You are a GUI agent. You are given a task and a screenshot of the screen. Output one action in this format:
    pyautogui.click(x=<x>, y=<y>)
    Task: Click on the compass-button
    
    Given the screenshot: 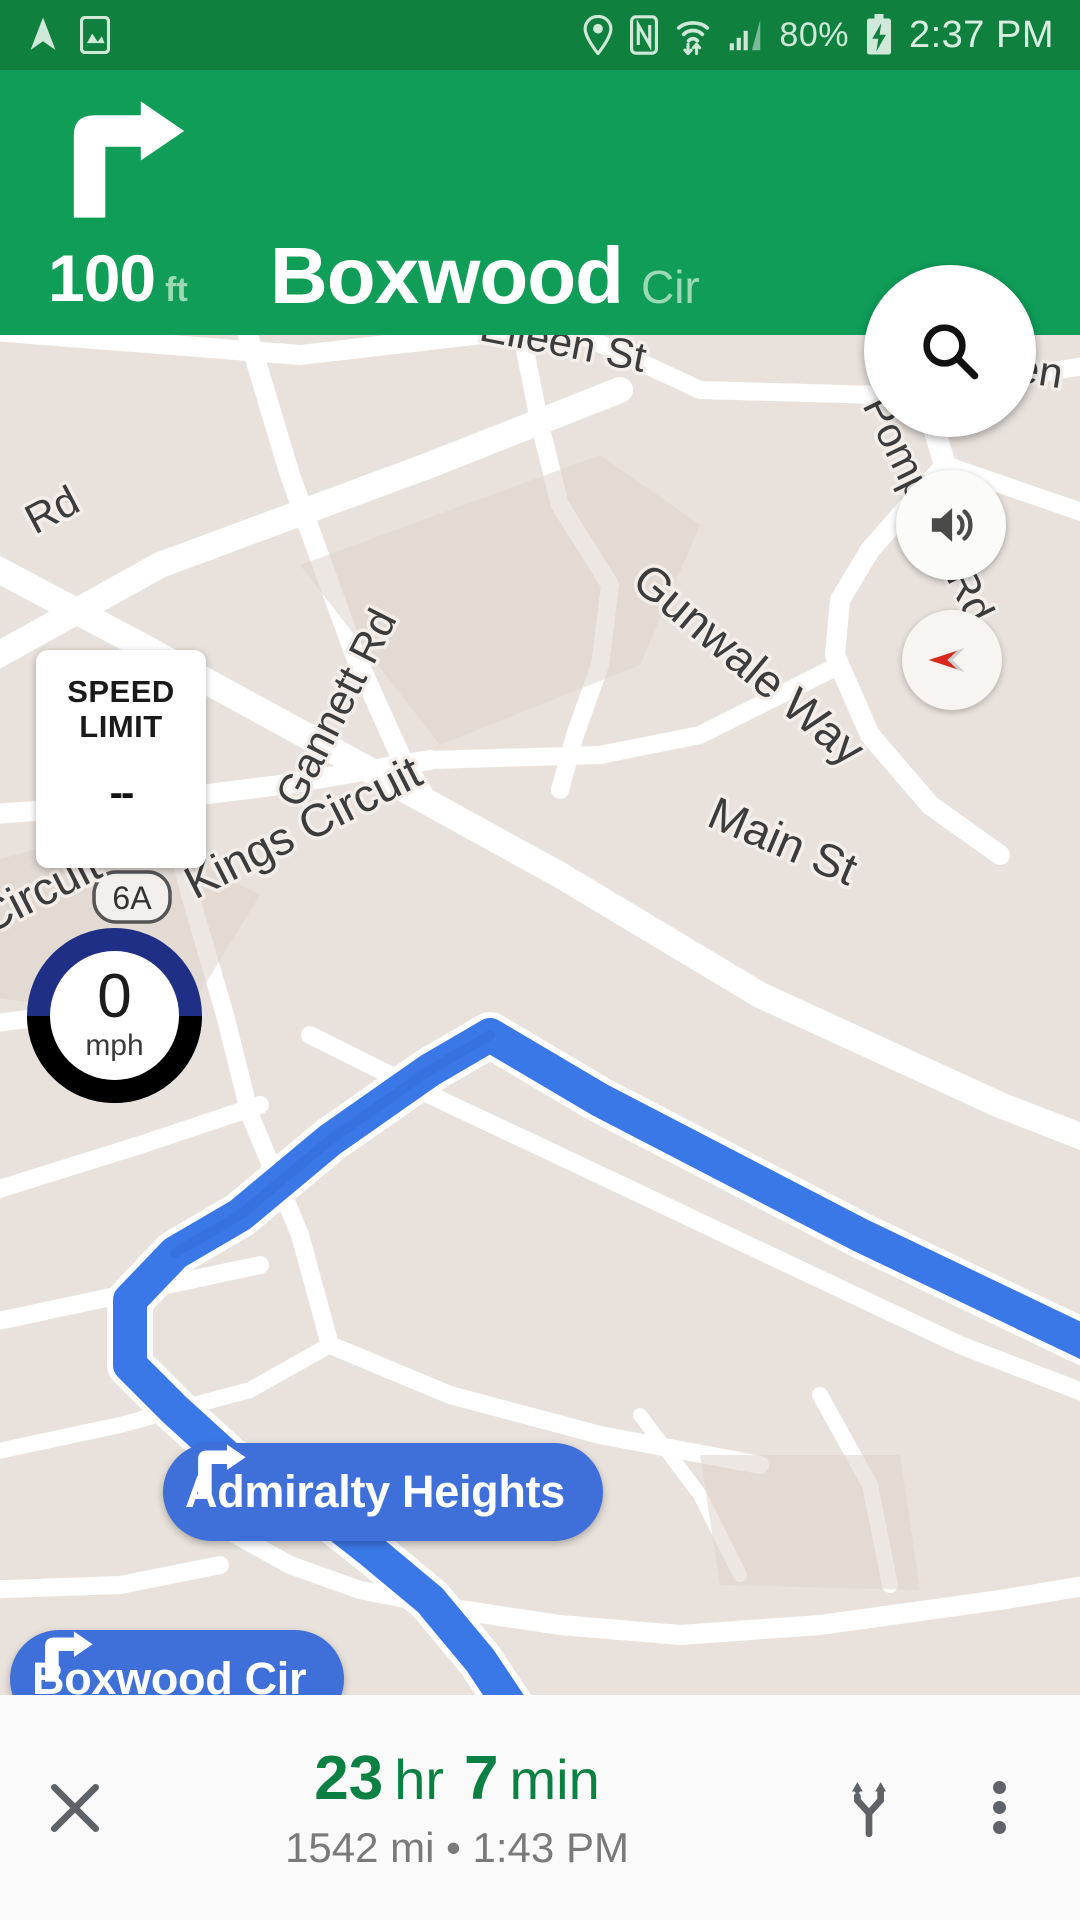 What is the action you would take?
    pyautogui.click(x=952, y=660)
    